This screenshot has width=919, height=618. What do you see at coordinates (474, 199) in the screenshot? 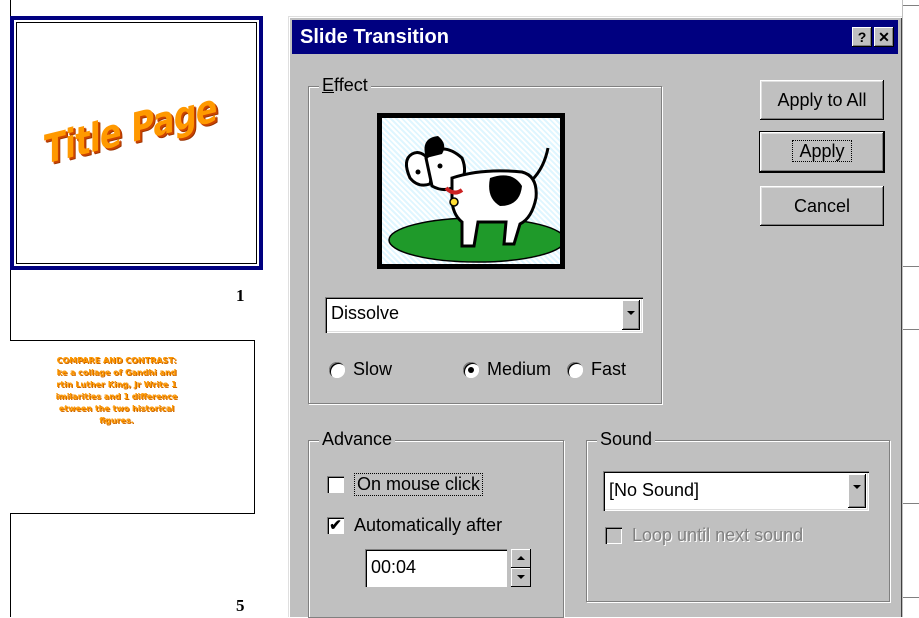
I see `dog-illustration` at bounding box center [474, 199].